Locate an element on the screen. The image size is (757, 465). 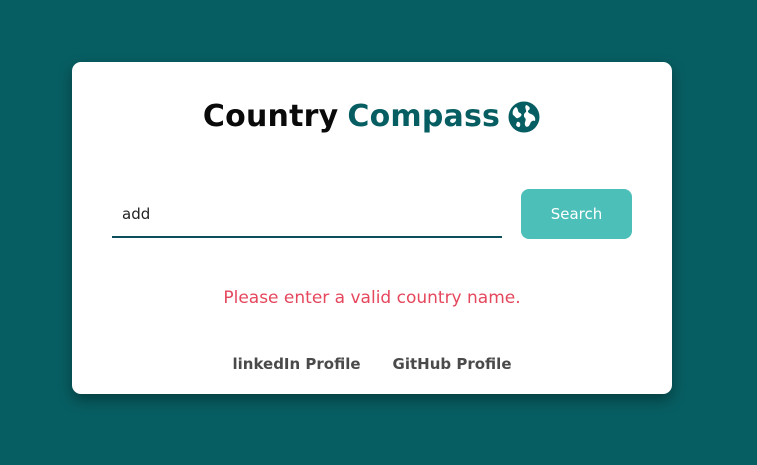
linkedin-profile-link: linkedIn Profile is located at coordinates (296, 364).